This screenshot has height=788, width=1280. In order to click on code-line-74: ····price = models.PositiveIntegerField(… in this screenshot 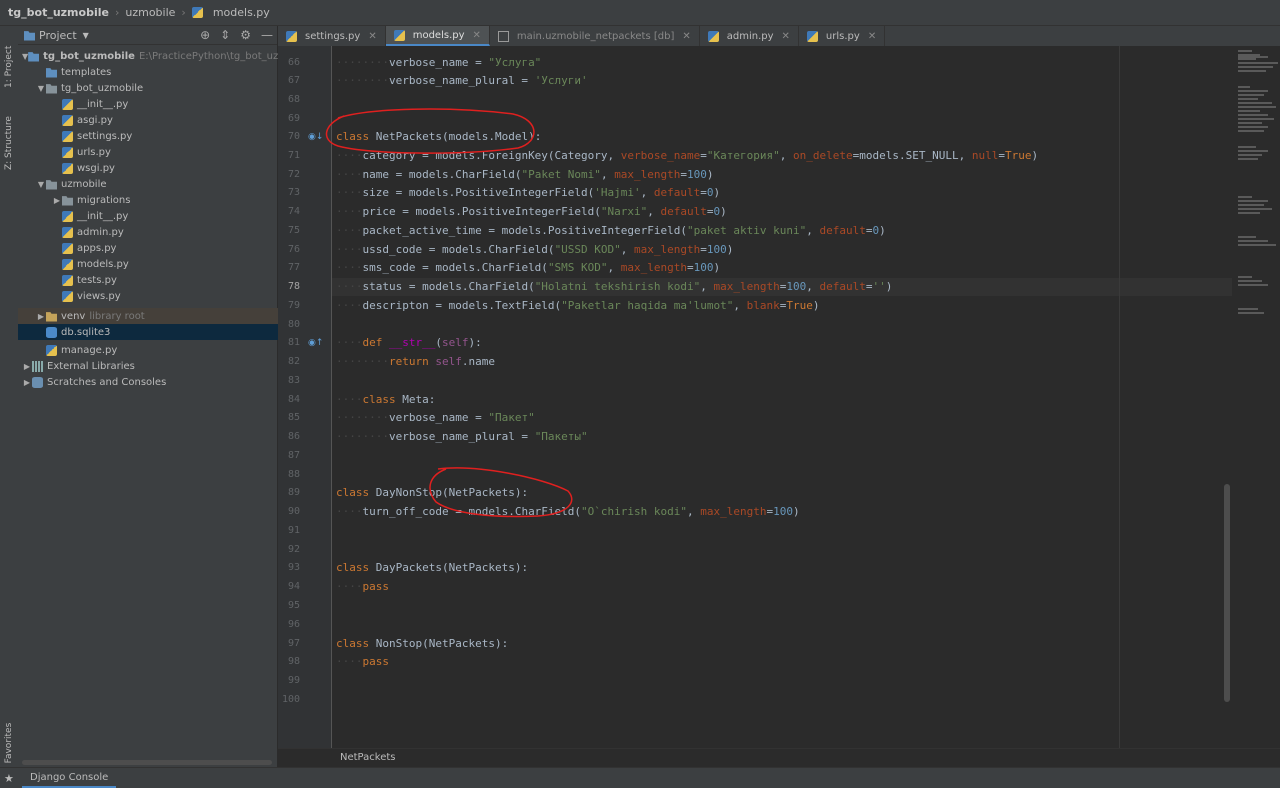, I will do `click(531, 212)`.